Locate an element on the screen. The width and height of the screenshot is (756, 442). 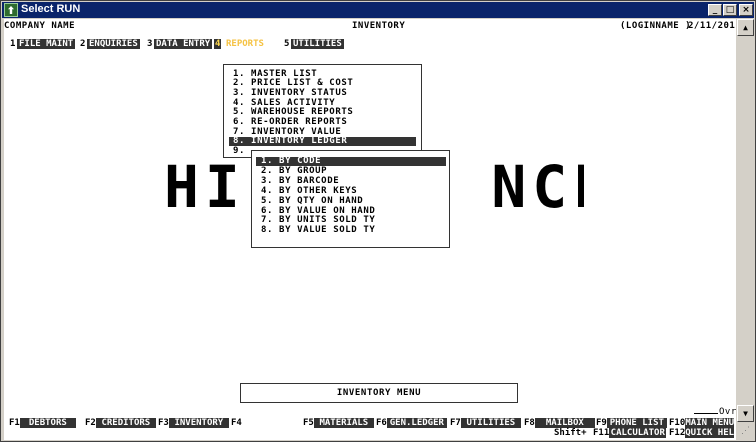
menu-num-3: 3 is located at coordinates (150, 44).